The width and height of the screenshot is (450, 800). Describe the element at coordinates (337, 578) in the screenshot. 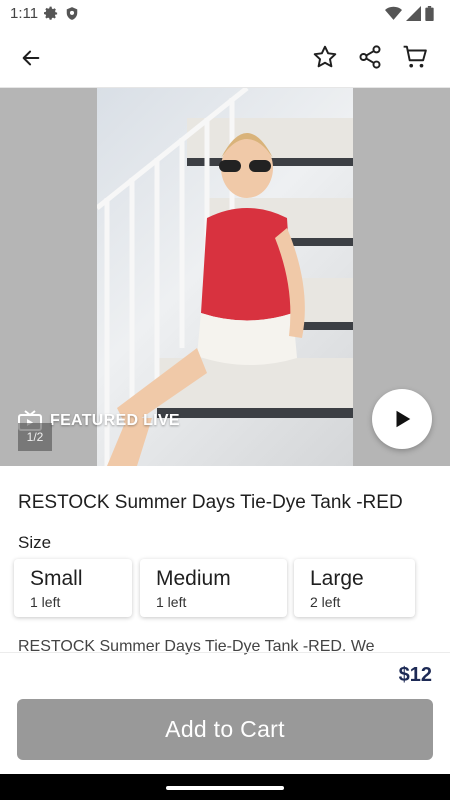

I see `size-name: Large` at that location.